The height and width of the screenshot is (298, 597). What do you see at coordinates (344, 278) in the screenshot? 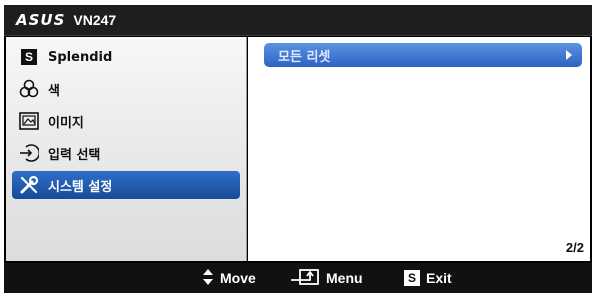
I see `menu-label: Menu` at bounding box center [344, 278].